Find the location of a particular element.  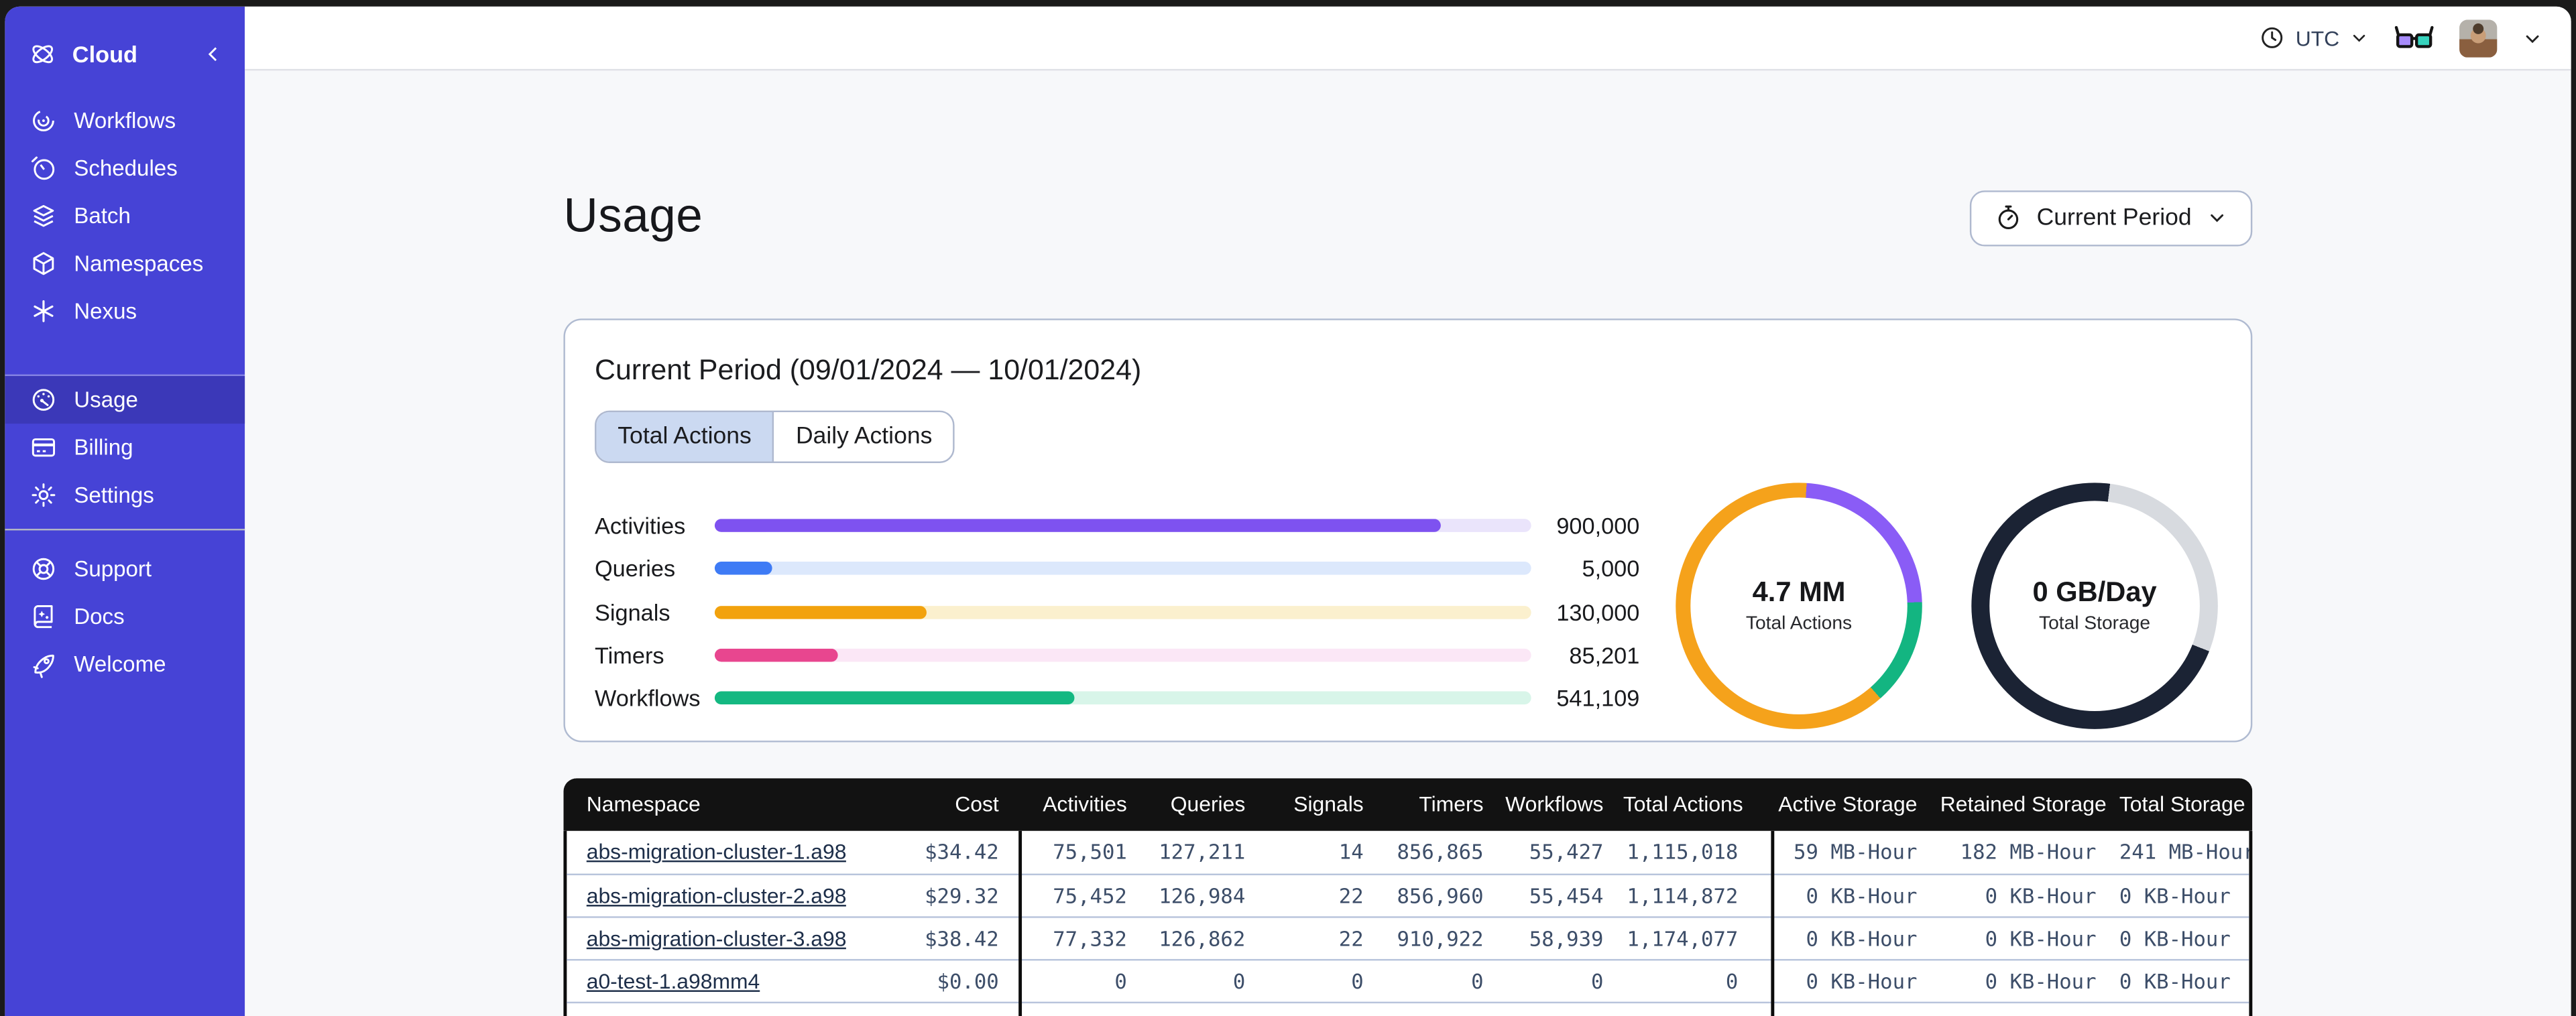

namespace-link: abs-migration-cluster-3.a98mm4 is located at coordinates (716, 938).